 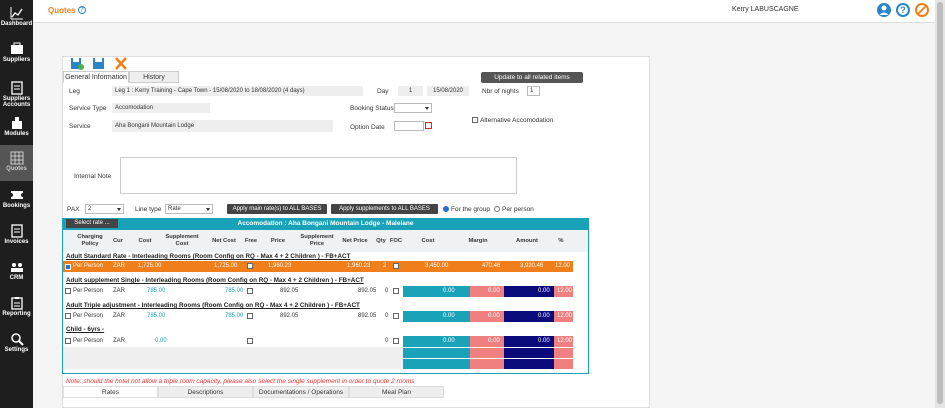 I want to click on sidebar-item-bookings: Bookings, so click(x=16, y=200).